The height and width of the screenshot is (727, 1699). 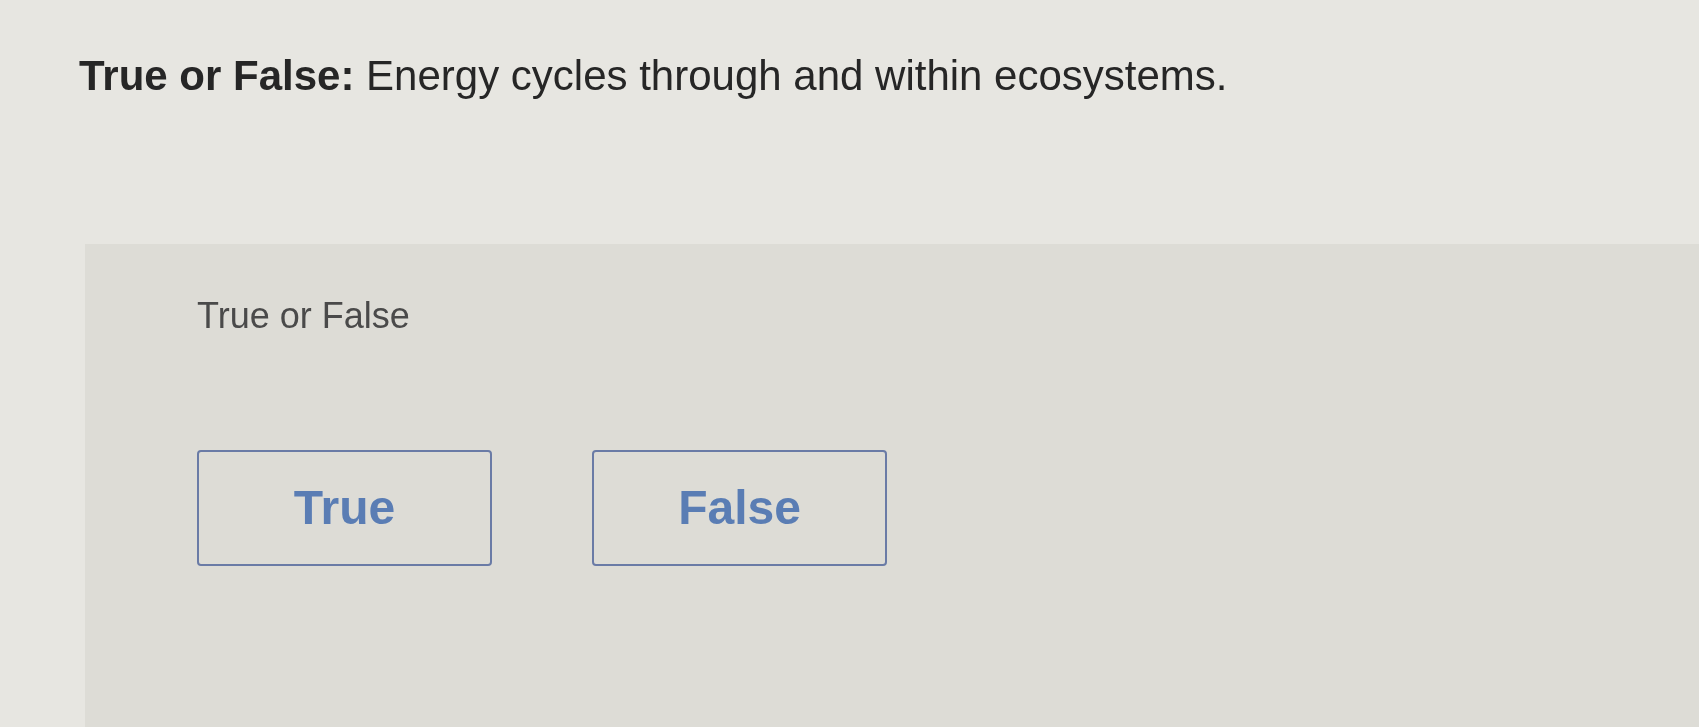 I want to click on answer-option-button: True, so click(x=344, y=508).